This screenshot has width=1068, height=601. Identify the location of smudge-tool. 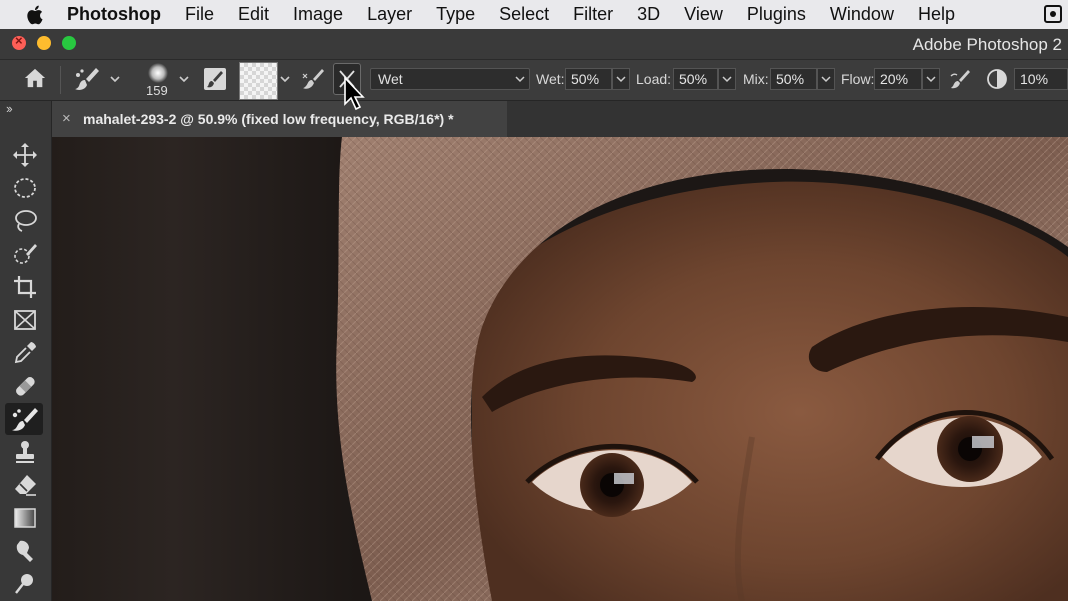
(25, 551).